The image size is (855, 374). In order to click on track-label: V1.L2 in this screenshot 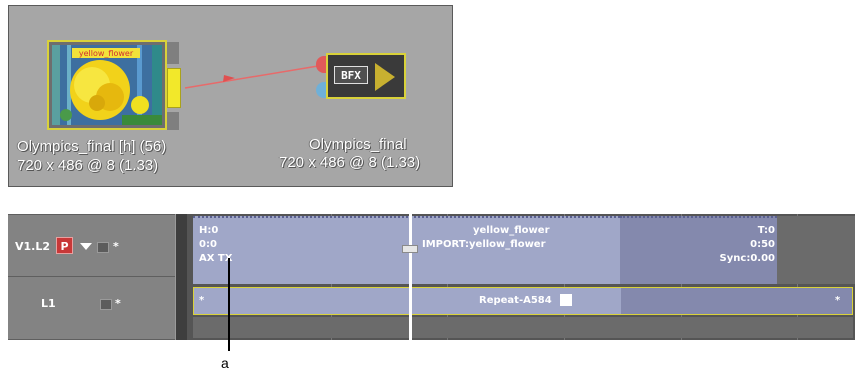, I will do `click(33, 246)`.